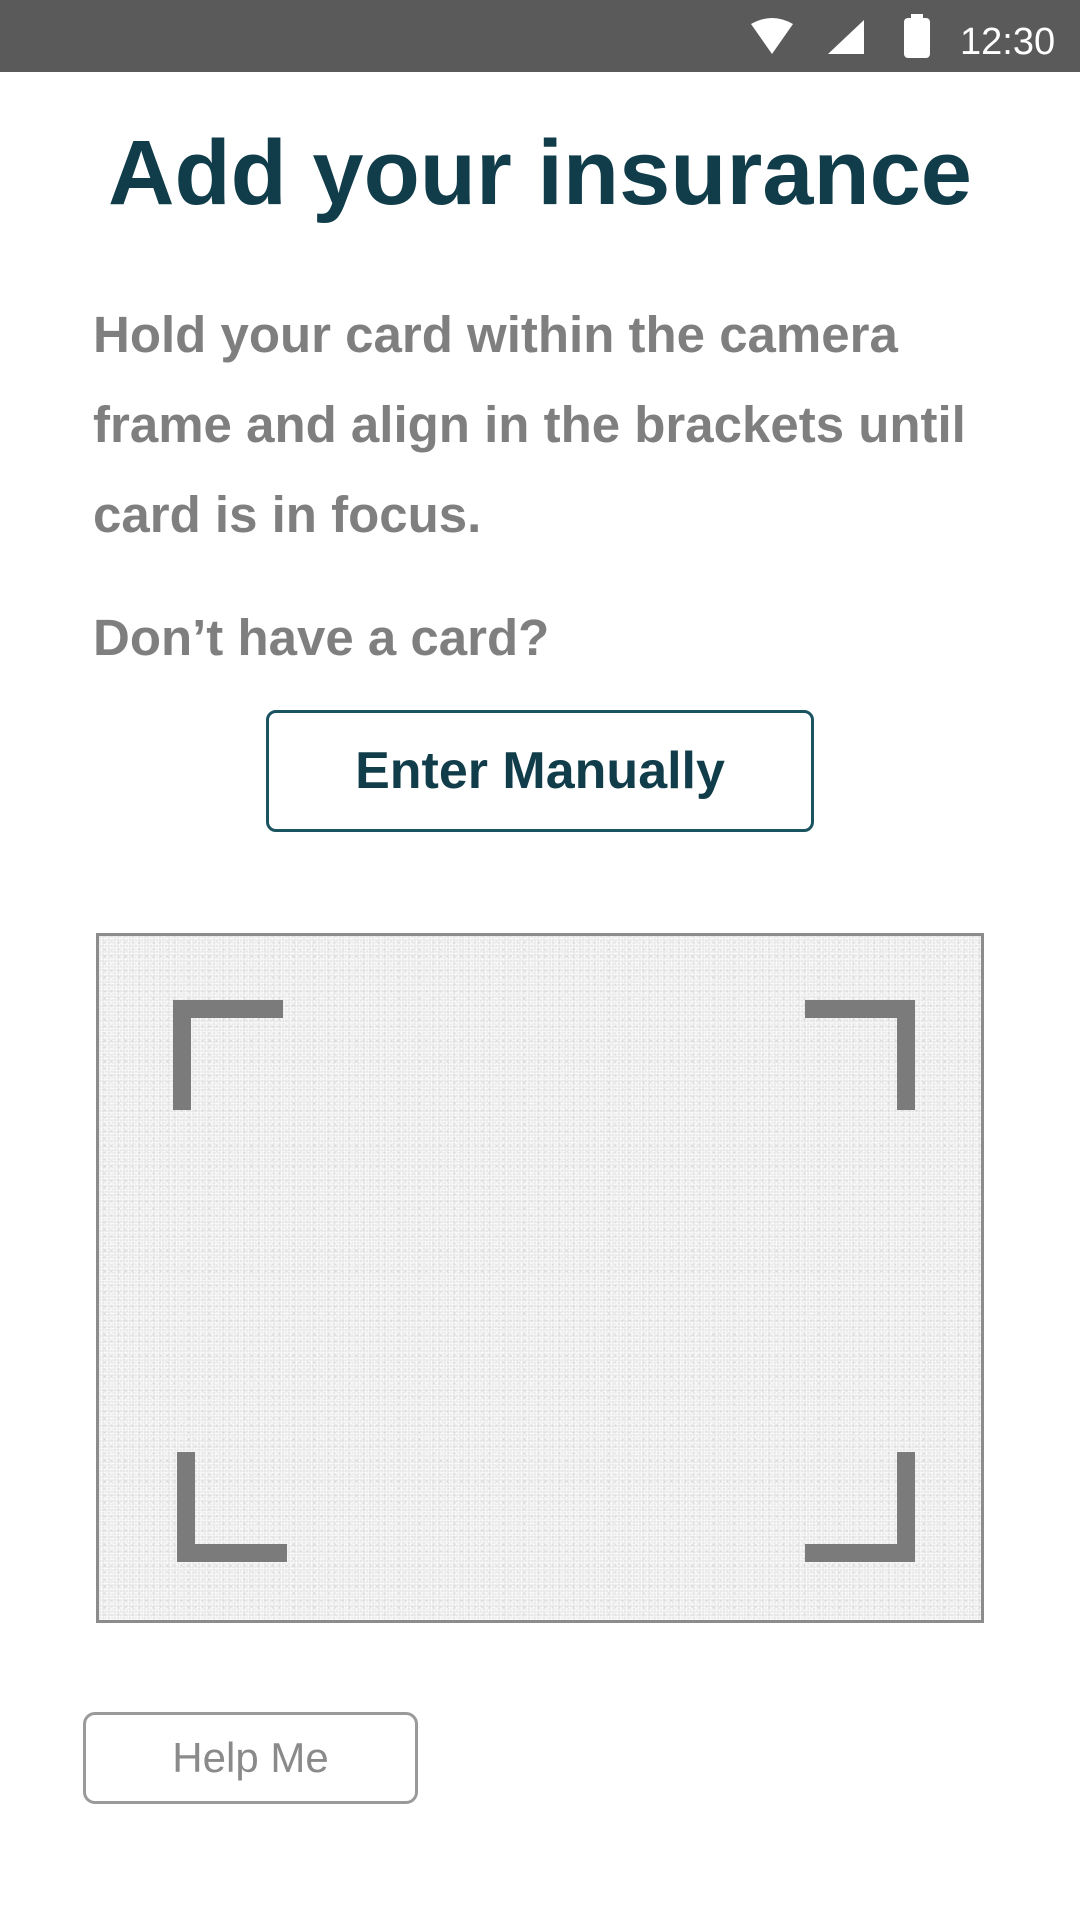 The image size is (1080, 1920). What do you see at coordinates (228, 1055) in the screenshot?
I see `bracket-top-left` at bounding box center [228, 1055].